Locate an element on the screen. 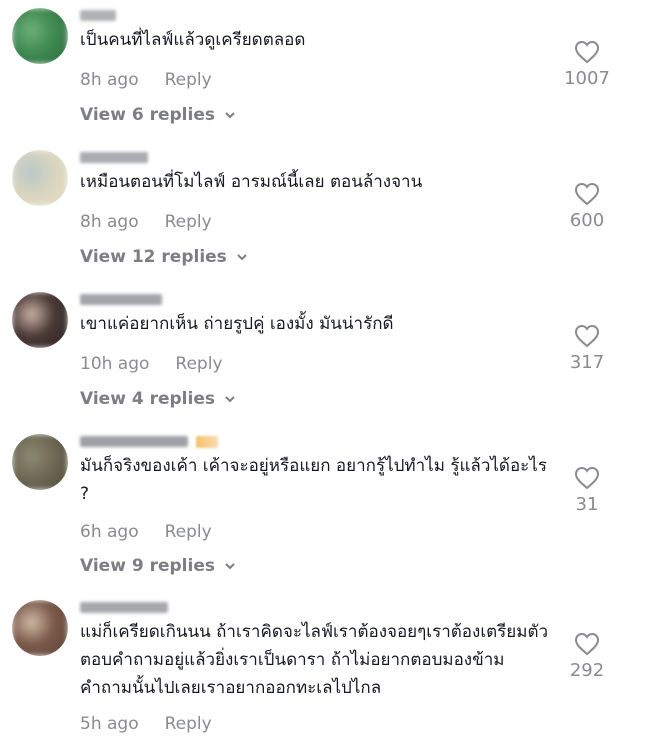  view-replies-button: View 4 replies is located at coordinates (158, 399).